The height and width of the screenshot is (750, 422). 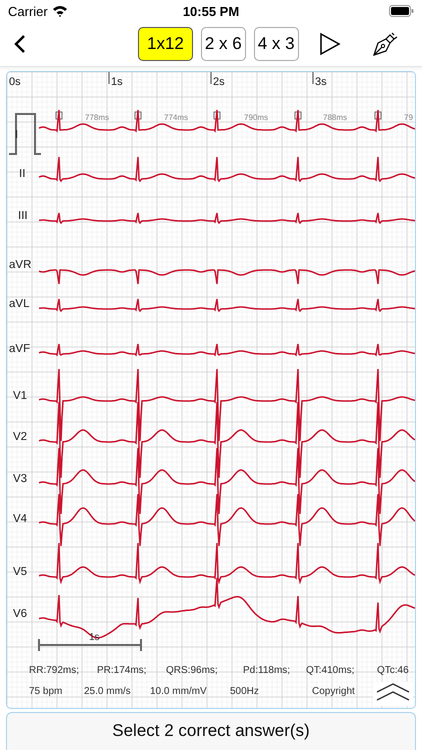 I want to click on layout-button: 1x12, so click(x=165, y=44).